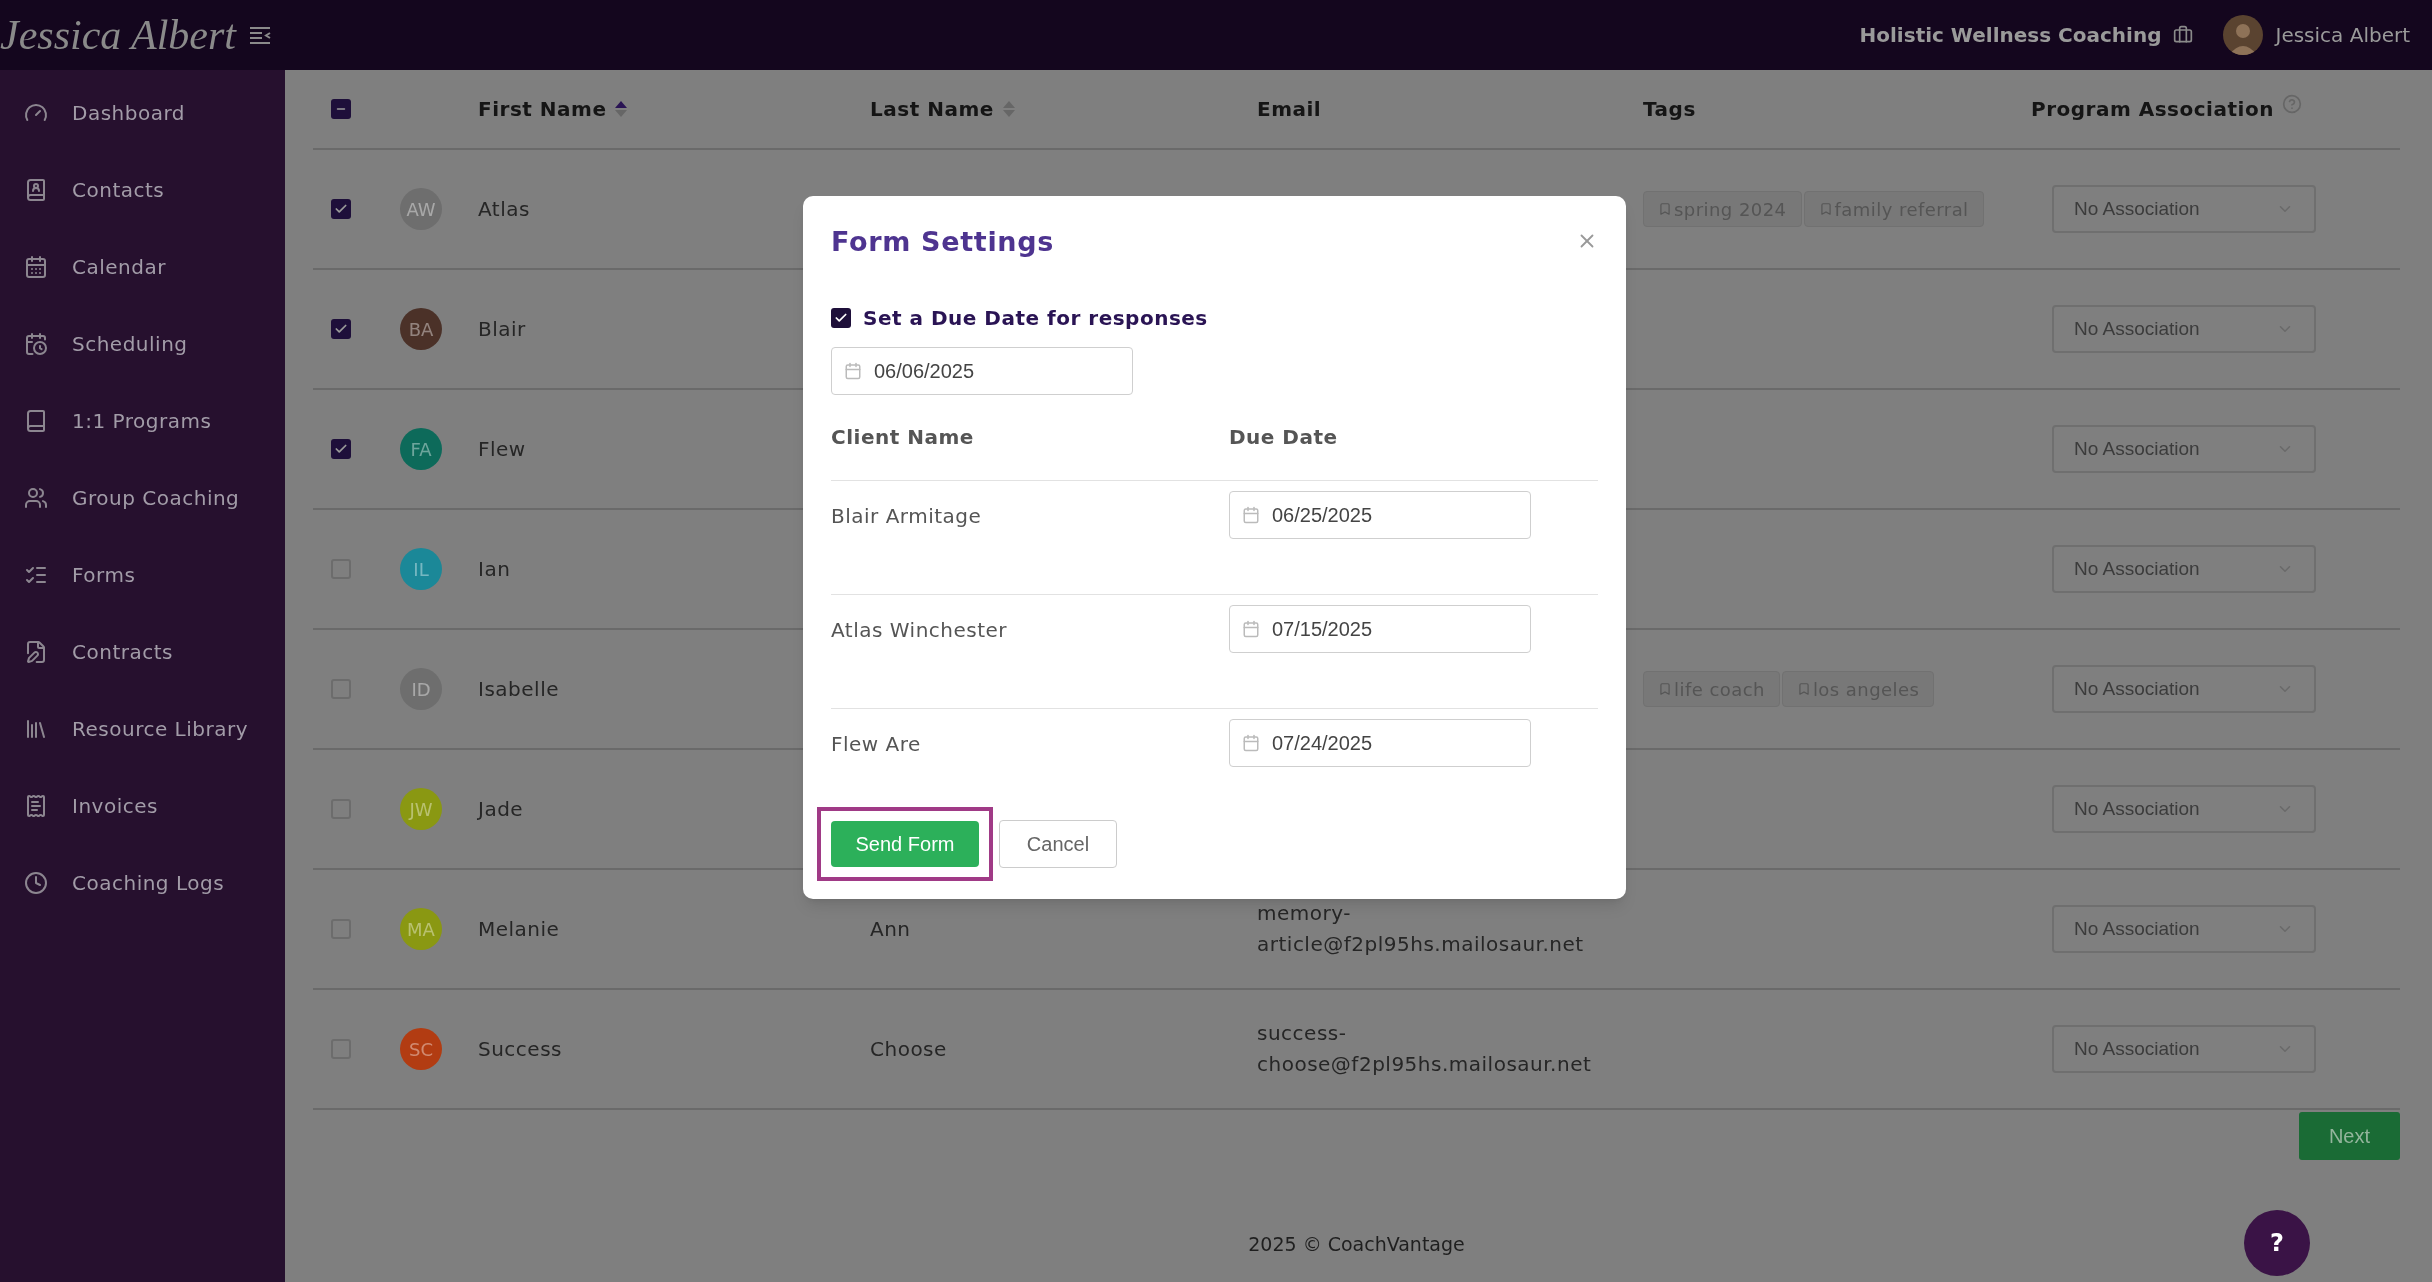 The width and height of the screenshot is (2432, 1282). I want to click on checkbox-label: Set a Due Date for responses, so click(1035, 317).